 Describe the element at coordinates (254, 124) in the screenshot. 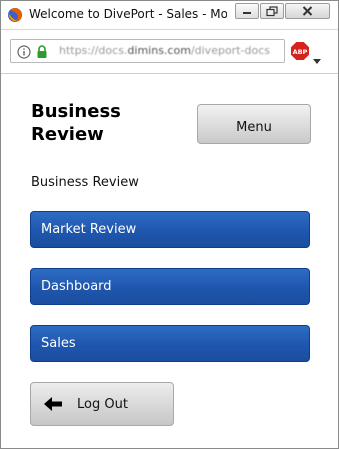

I see `menu-button: Menu` at that location.